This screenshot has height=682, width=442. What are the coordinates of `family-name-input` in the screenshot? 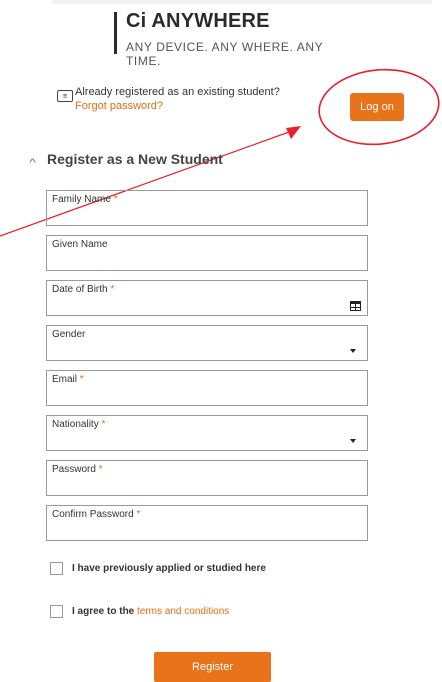 It's located at (207, 215).